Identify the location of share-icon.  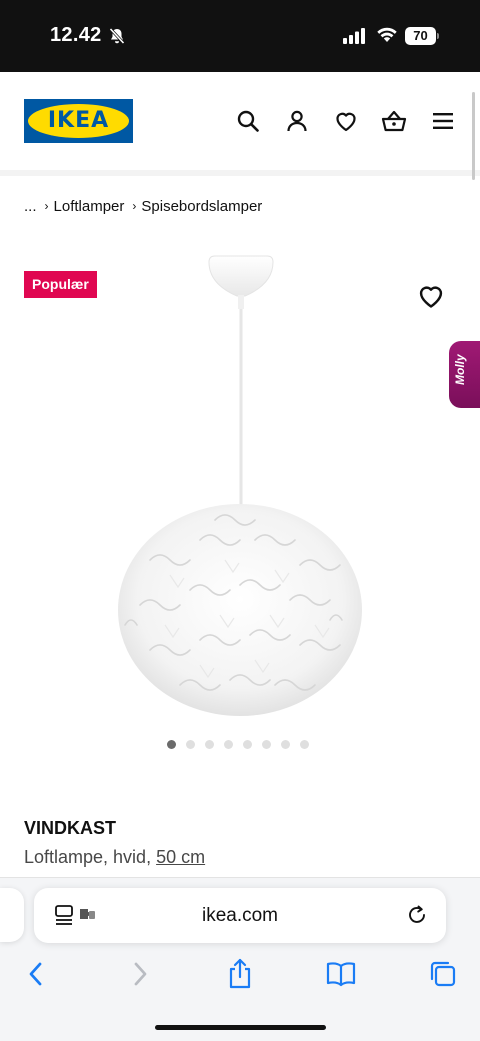
(240, 974).